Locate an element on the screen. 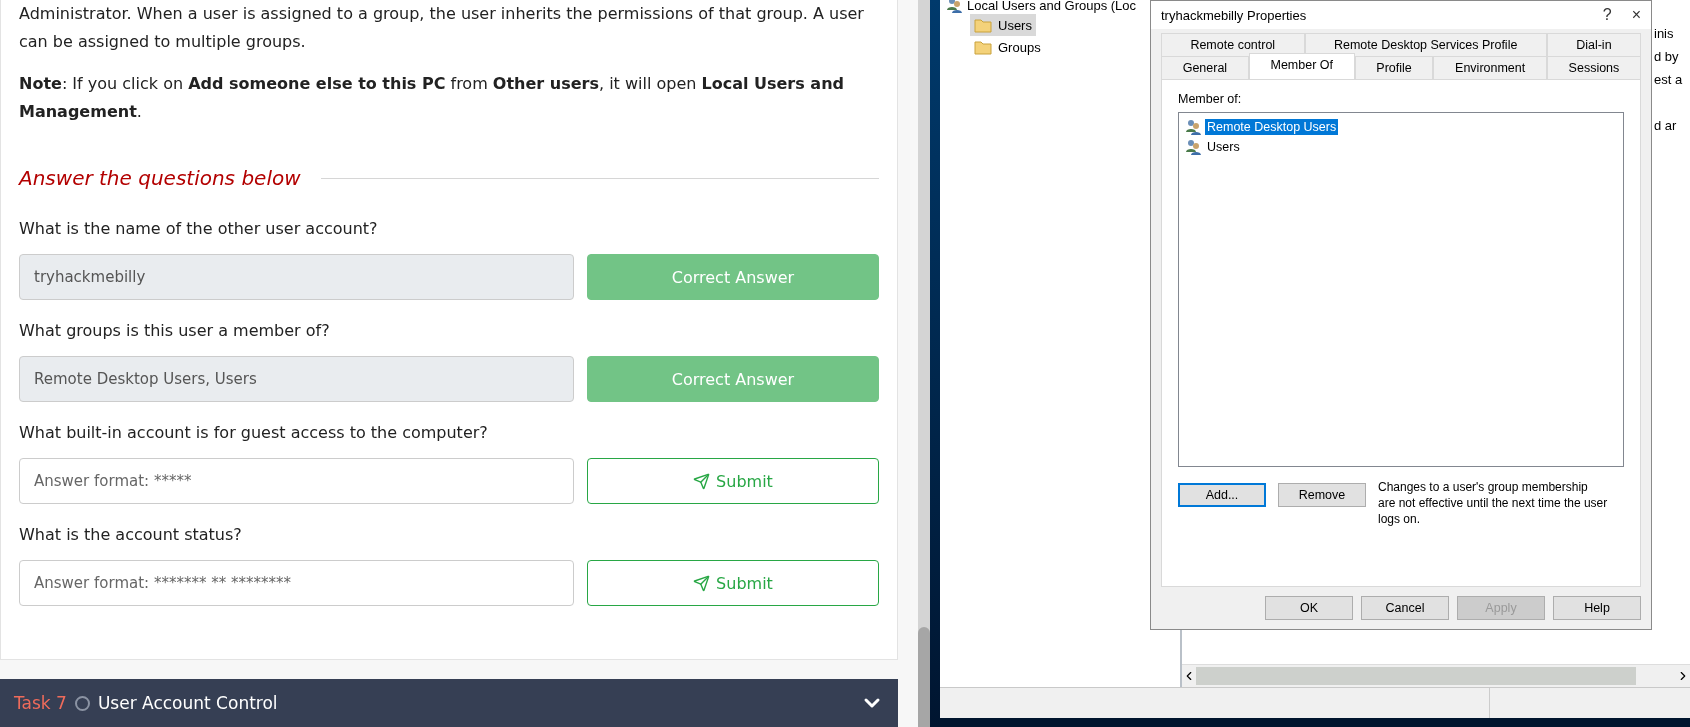 This screenshot has height=727, width=1690. dialog-button: Remove is located at coordinates (1322, 495).